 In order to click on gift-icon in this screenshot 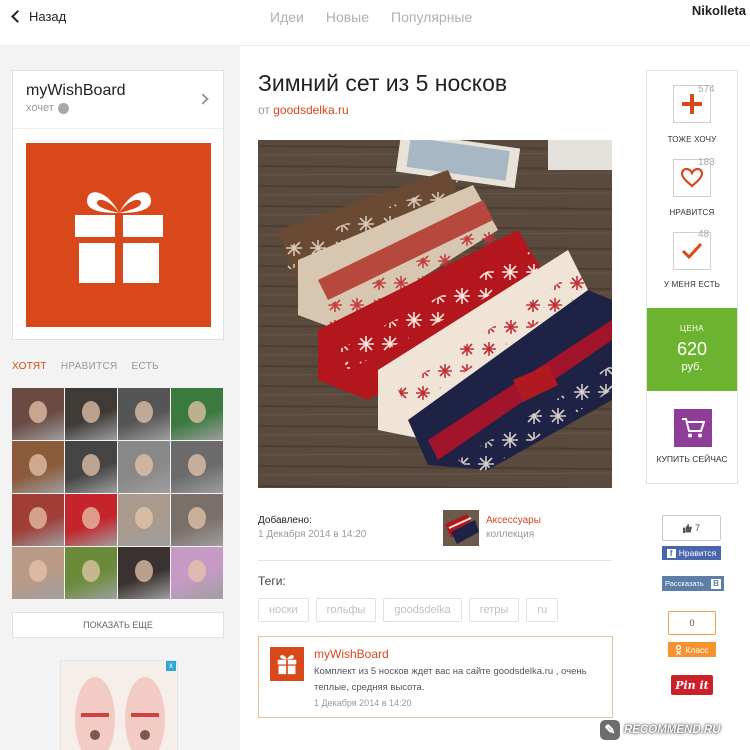, I will do `click(118, 237)`.